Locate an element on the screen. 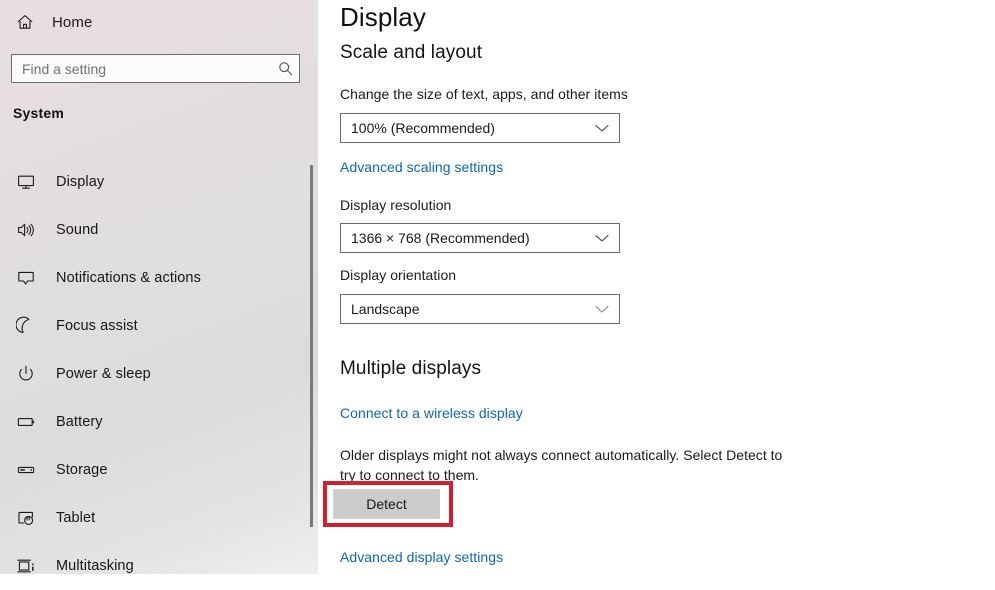 This screenshot has height=590, width=995. home-label: Home is located at coordinates (72, 22).